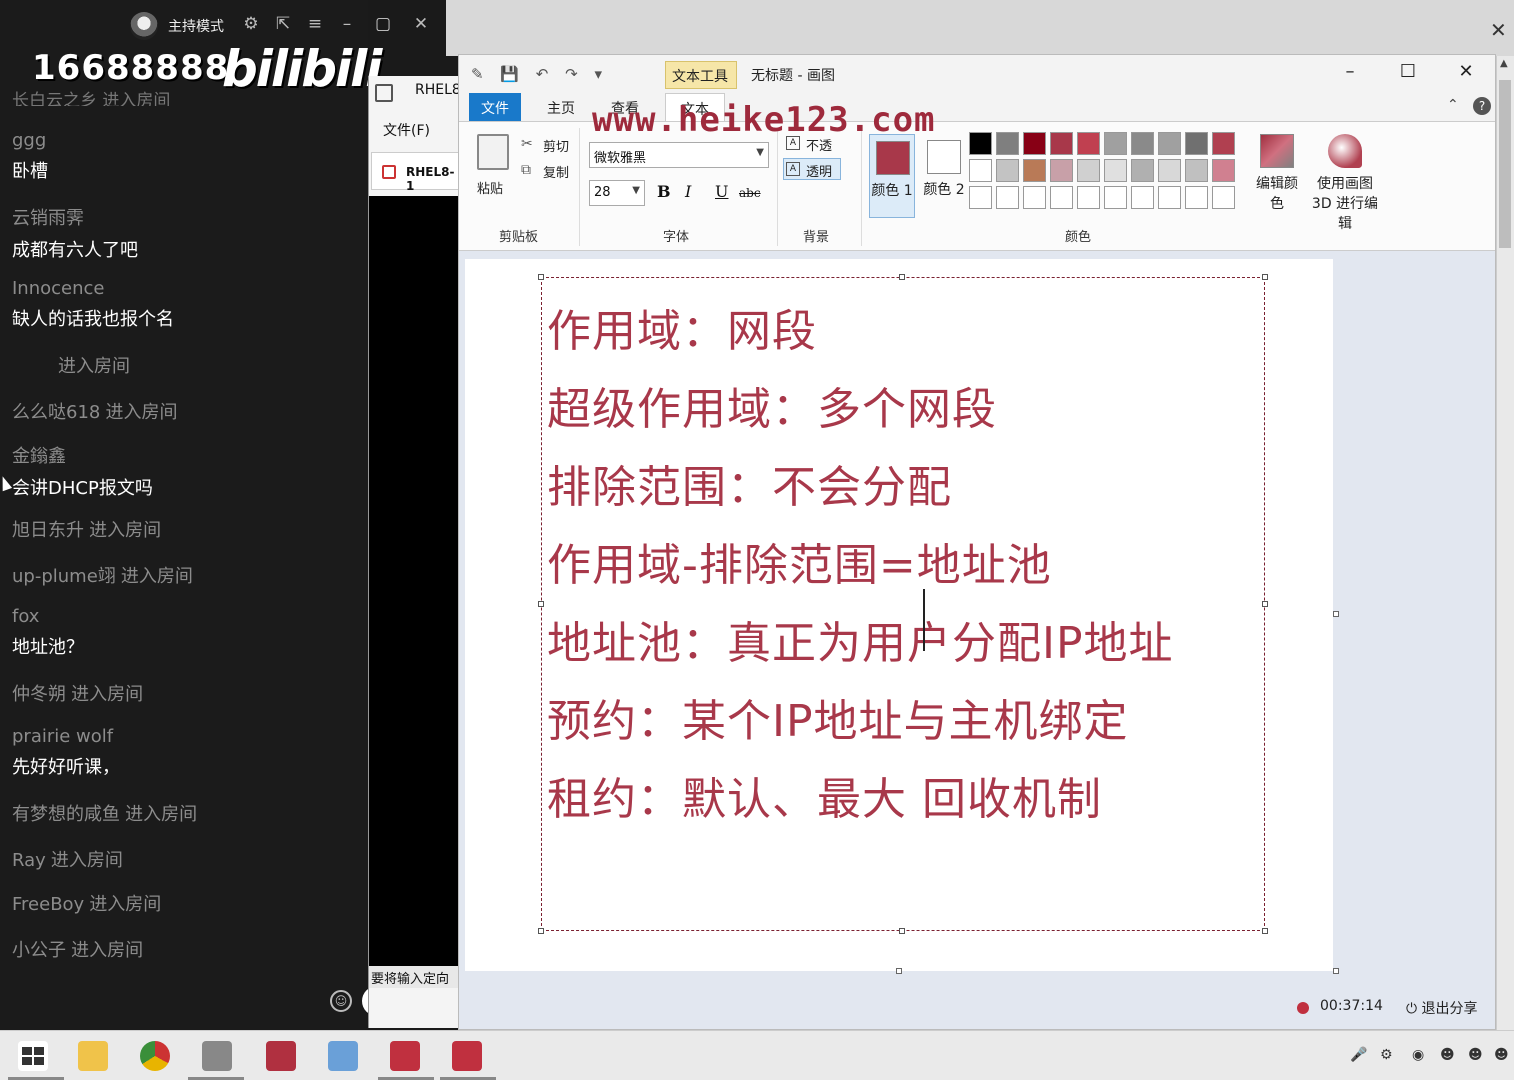 Image resolution: width=1514 pixels, height=1080 pixels. Describe the element at coordinates (56, 412) in the screenshot. I see `chat-username: 么么哒618` at that location.